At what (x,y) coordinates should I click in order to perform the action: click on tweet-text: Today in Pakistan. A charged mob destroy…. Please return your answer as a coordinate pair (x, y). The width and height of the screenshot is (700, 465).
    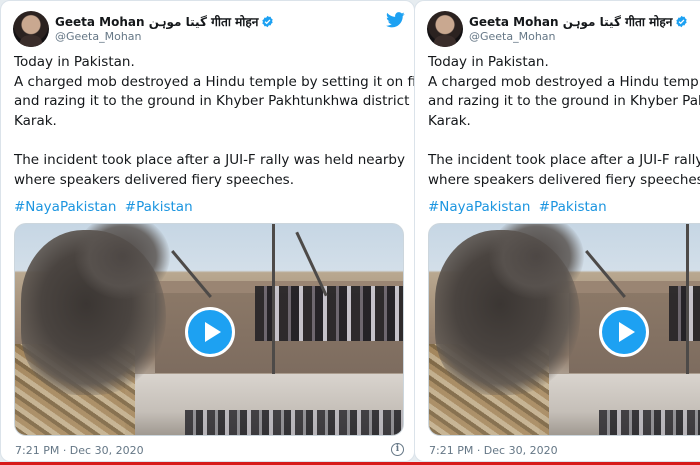
    Looking at the image, I should click on (564, 121).